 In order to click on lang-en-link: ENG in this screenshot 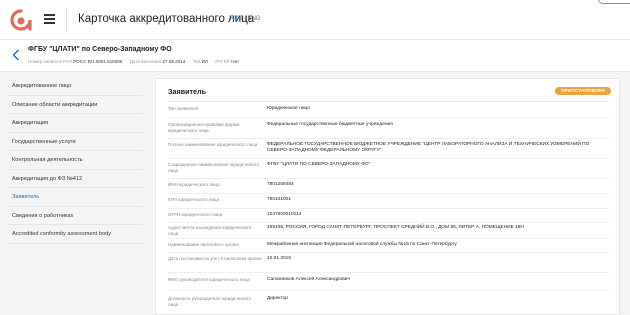, I will do `click(254, 19)`.